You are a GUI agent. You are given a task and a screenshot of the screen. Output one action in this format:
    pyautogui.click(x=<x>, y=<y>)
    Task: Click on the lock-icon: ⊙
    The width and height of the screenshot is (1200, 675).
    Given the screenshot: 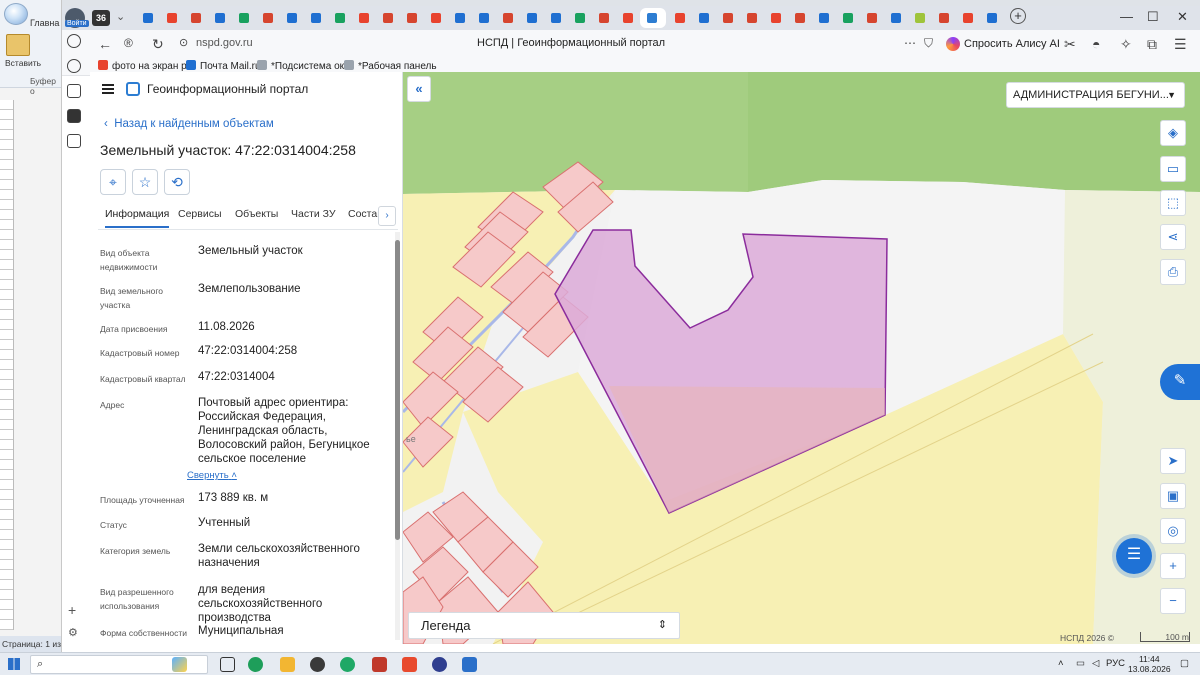 What is the action you would take?
    pyautogui.click(x=183, y=42)
    